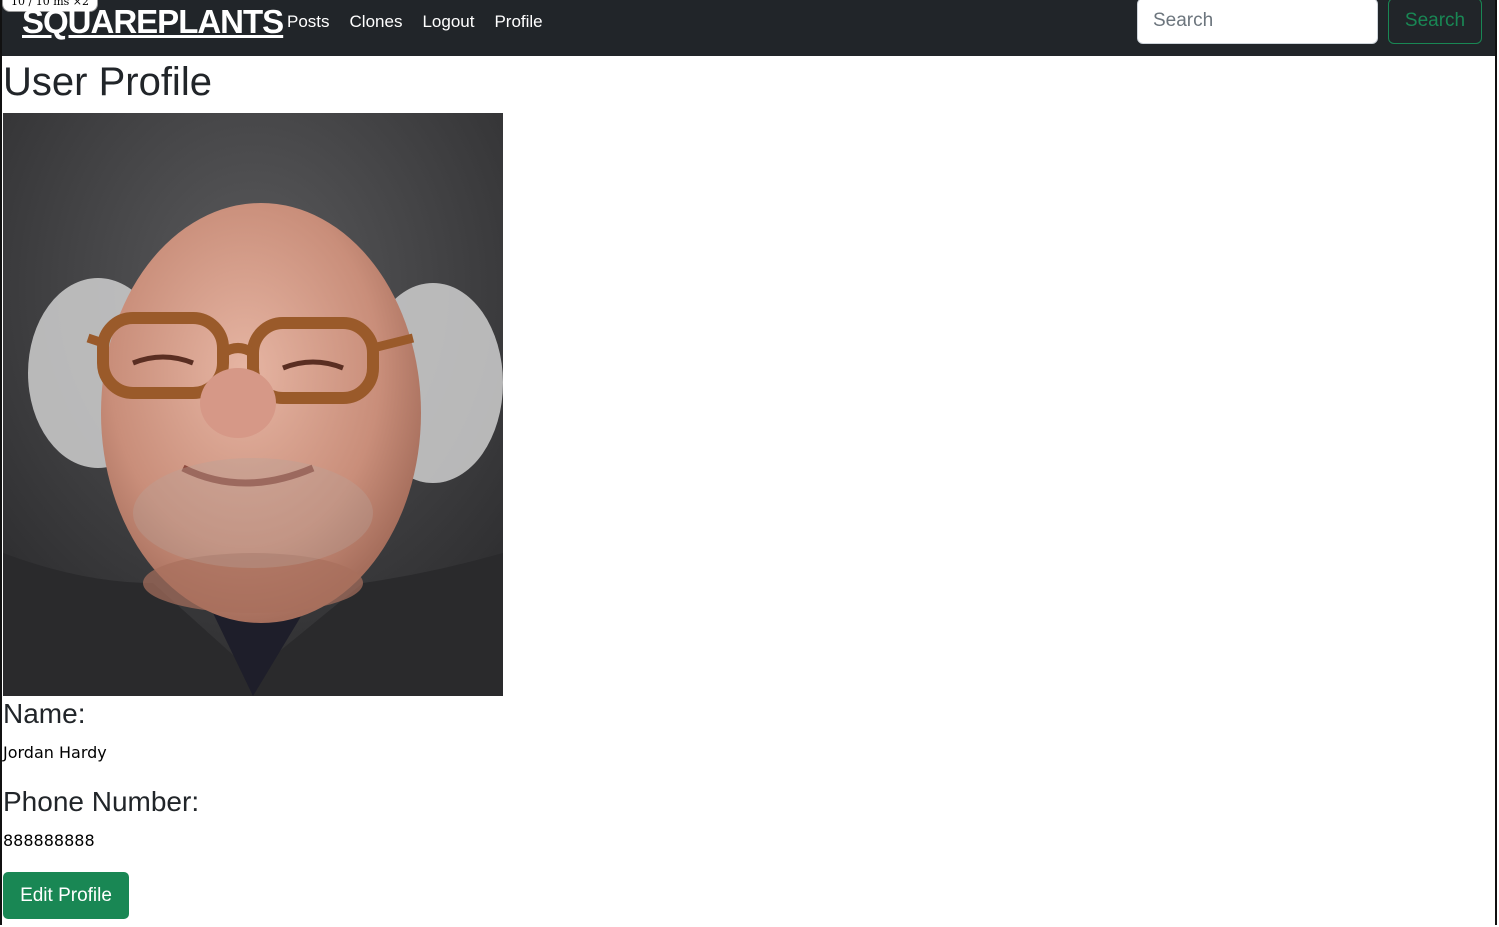 The image size is (1499, 927). What do you see at coordinates (1257, 22) in the screenshot?
I see `search-input` at bounding box center [1257, 22].